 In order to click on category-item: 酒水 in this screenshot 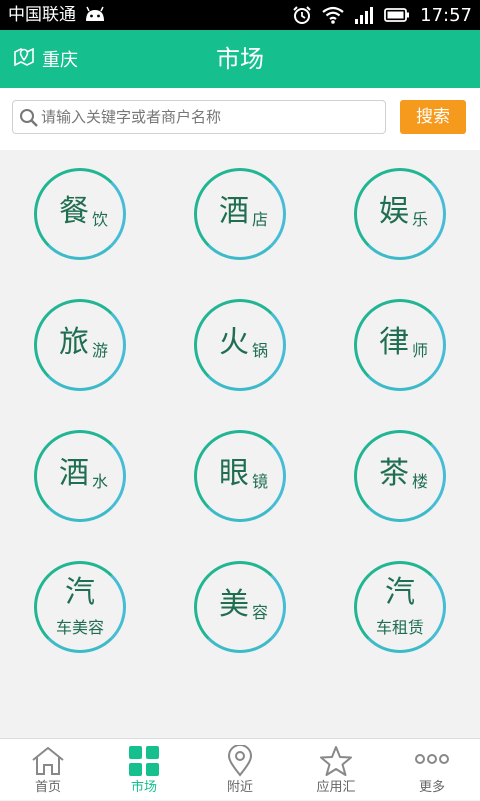, I will do `click(80, 476)`.